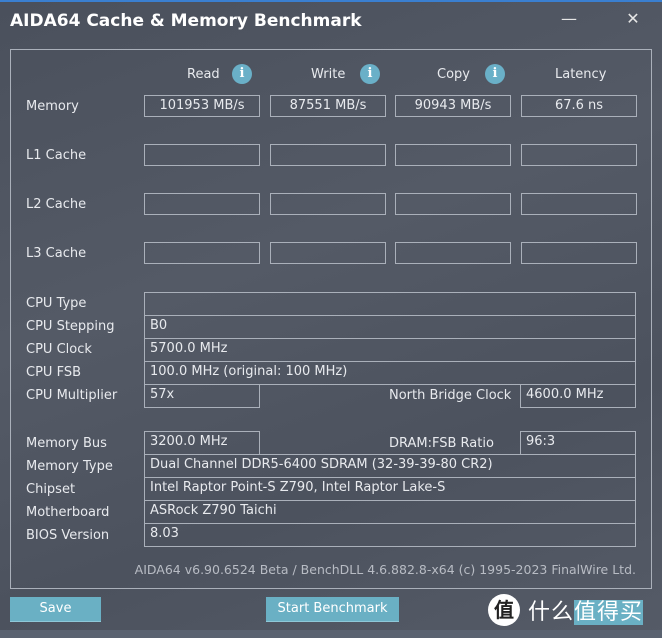 The image size is (662, 638). What do you see at coordinates (203, 74) in the screenshot?
I see `column-header-read: Read` at bounding box center [203, 74].